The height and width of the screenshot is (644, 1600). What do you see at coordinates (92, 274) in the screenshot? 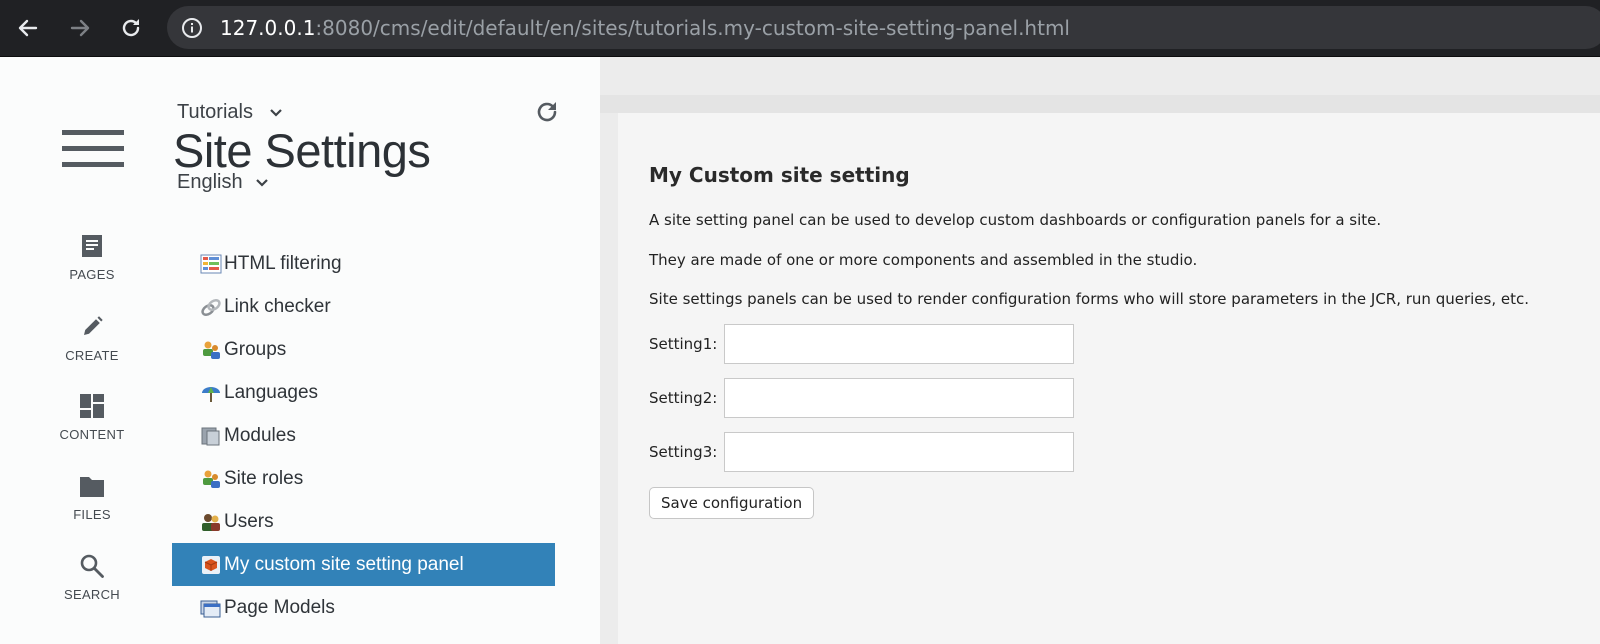
I see `nav-label: PAGES` at bounding box center [92, 274].